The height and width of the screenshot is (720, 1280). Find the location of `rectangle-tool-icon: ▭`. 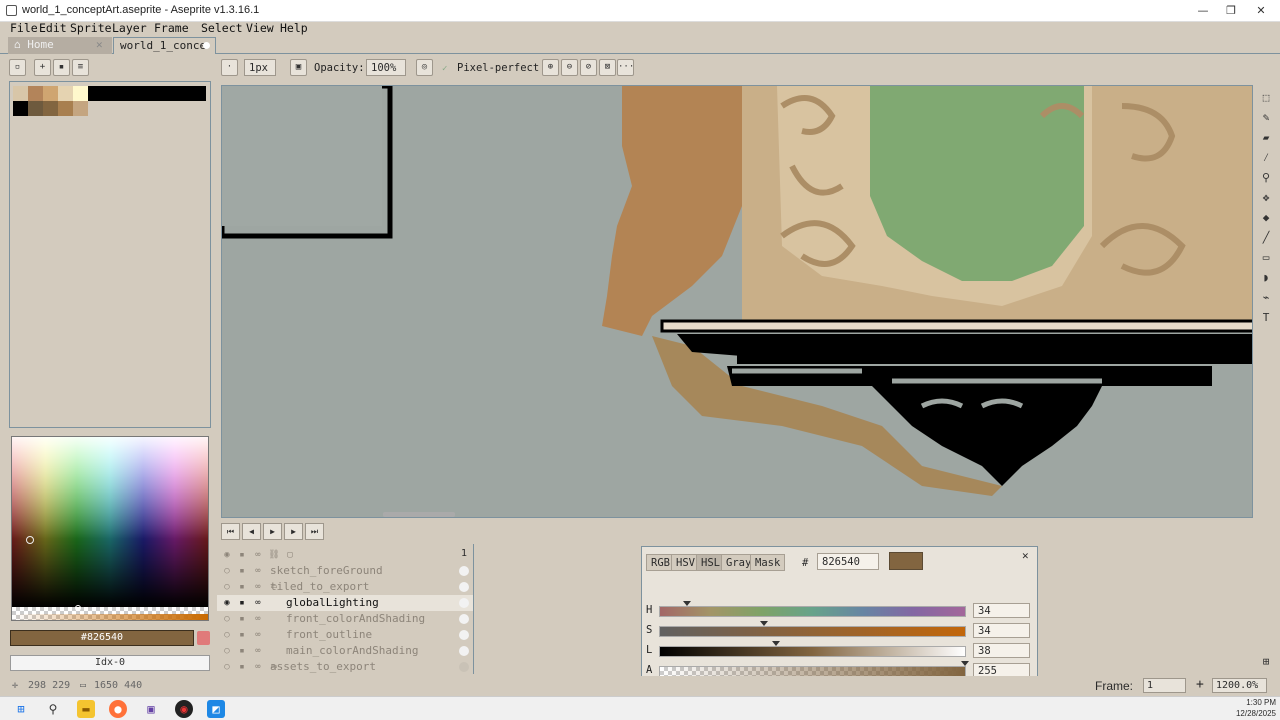

rectangle-tool-icon: ▭ is located at coordinates (1266, 258).